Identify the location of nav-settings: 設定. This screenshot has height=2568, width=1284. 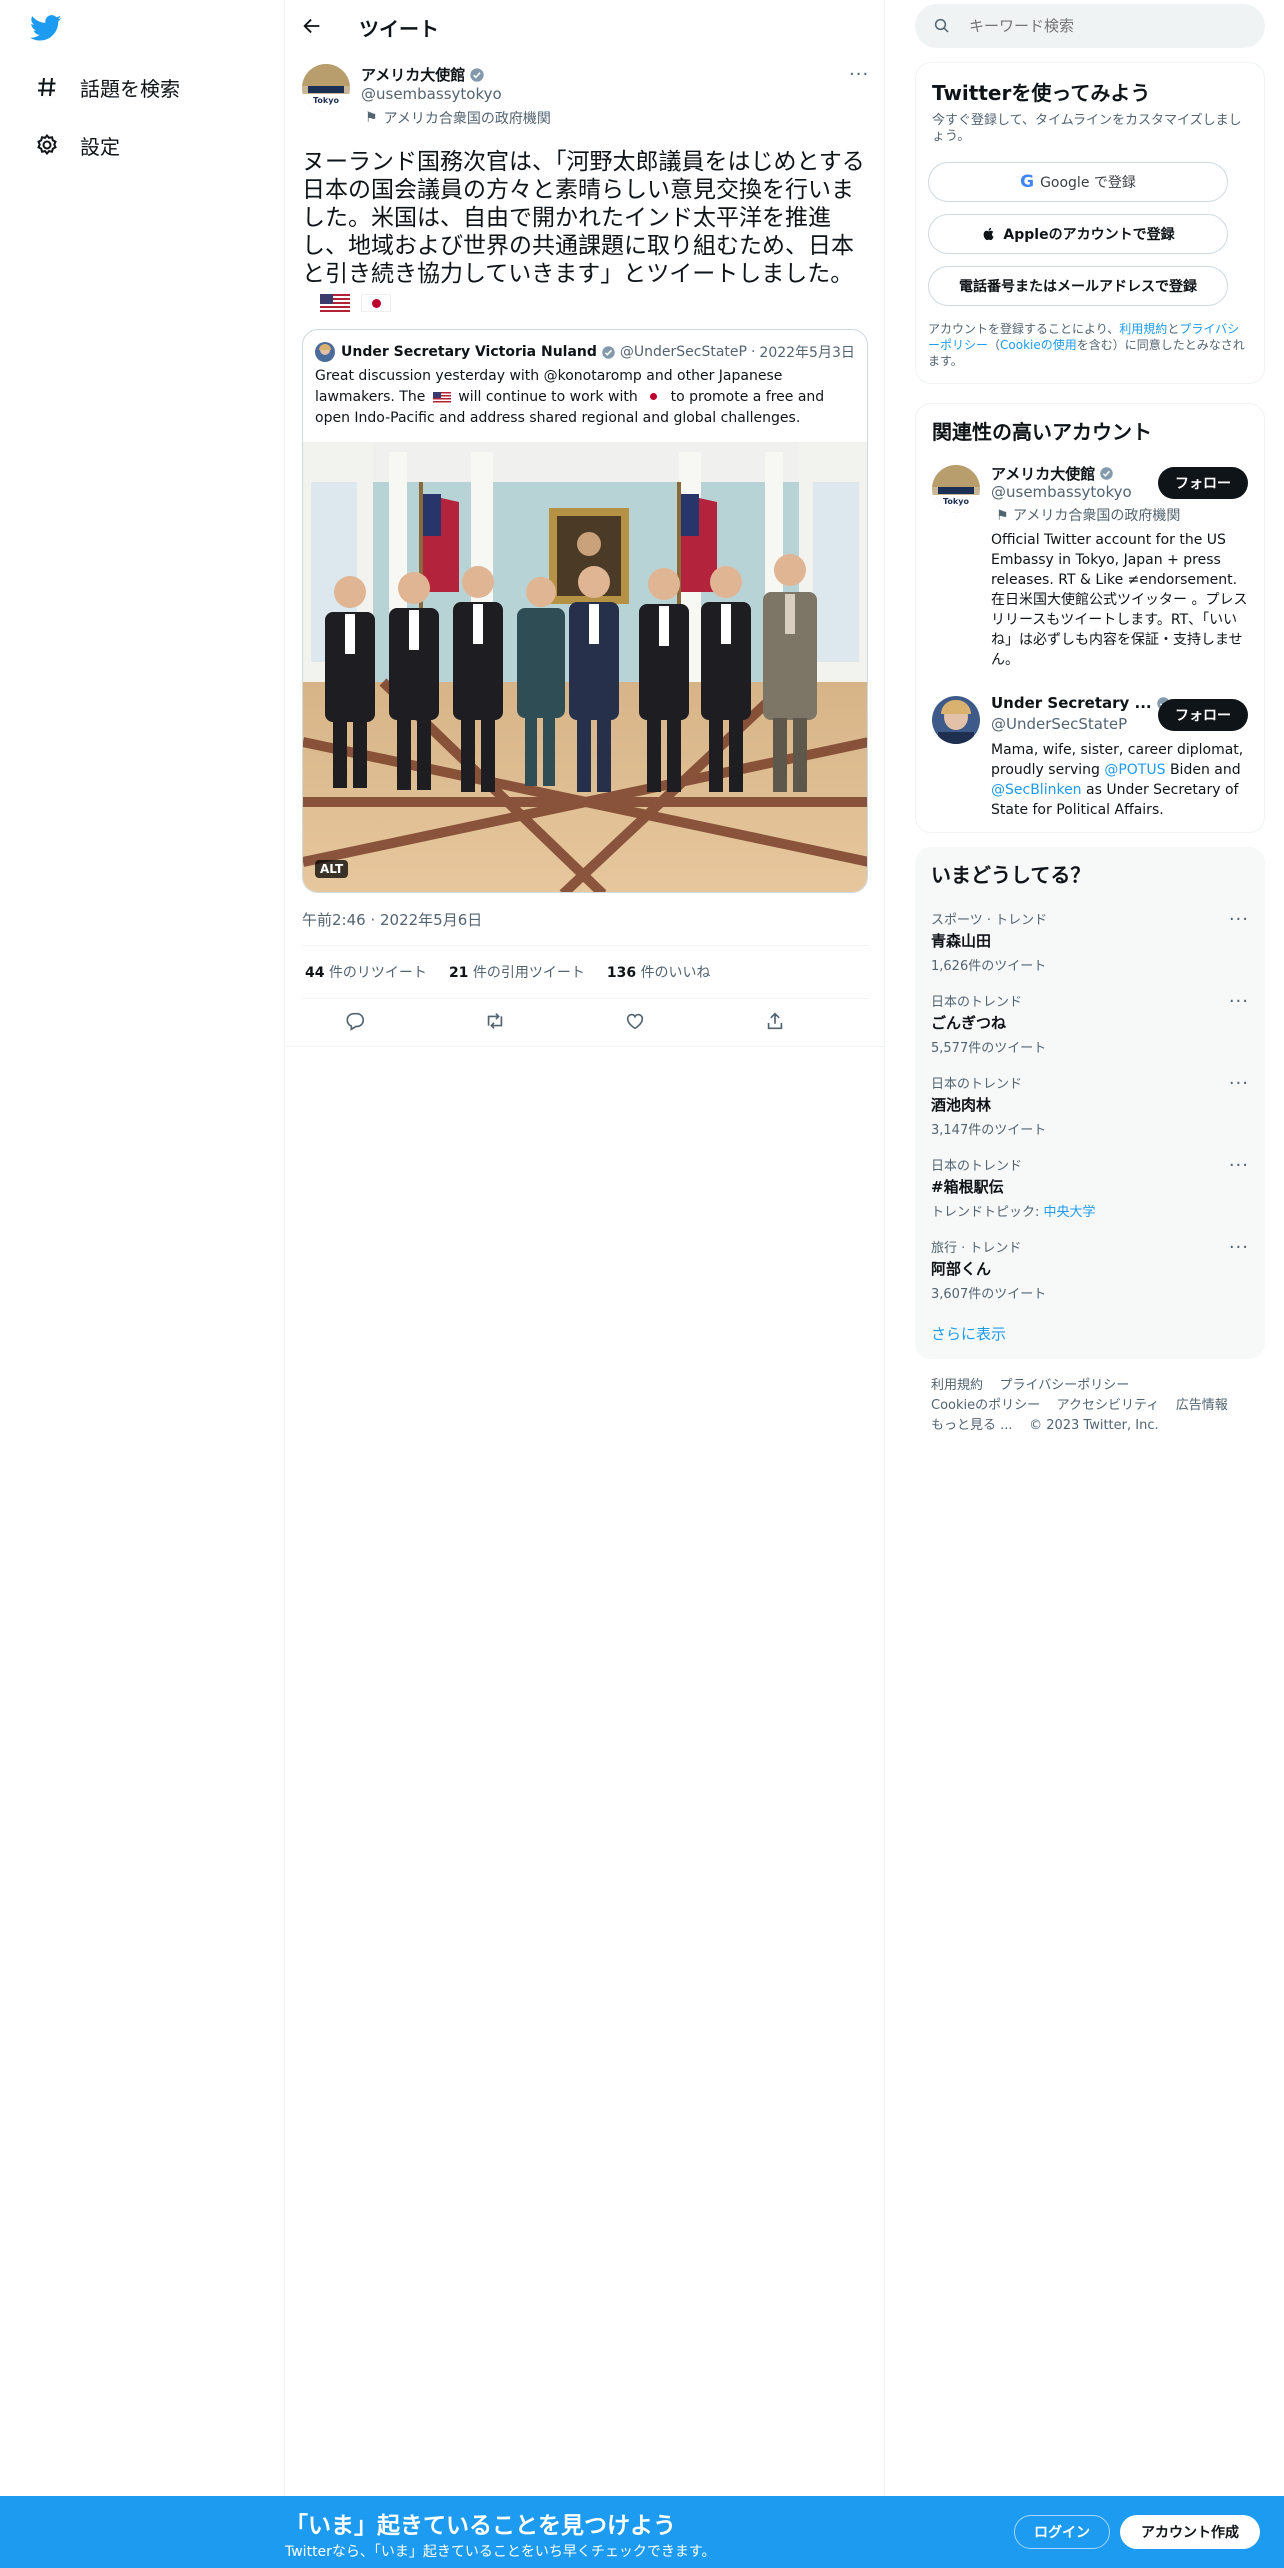
(76, 145).